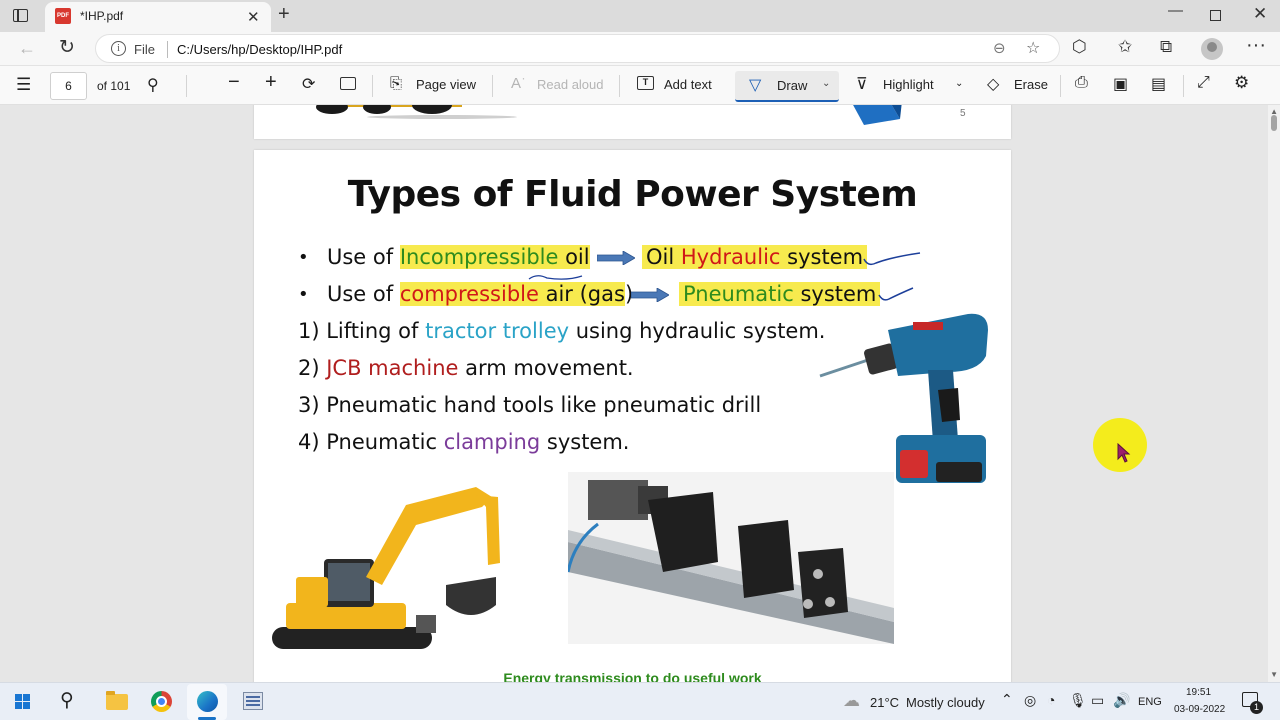 The image size is (1280, 720). I want to click on term-hydraulic: Hydraulic, so click(730, 257).